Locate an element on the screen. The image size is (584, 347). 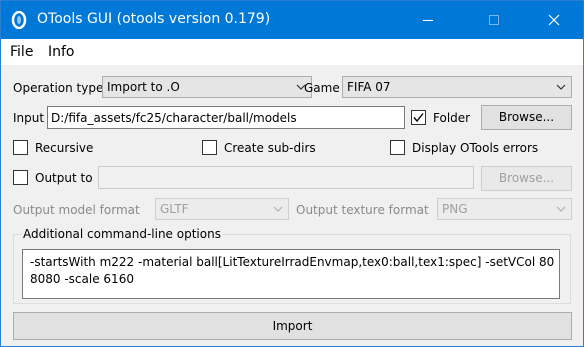
texture-format-value: PNG is located at coordinates (455, 209).